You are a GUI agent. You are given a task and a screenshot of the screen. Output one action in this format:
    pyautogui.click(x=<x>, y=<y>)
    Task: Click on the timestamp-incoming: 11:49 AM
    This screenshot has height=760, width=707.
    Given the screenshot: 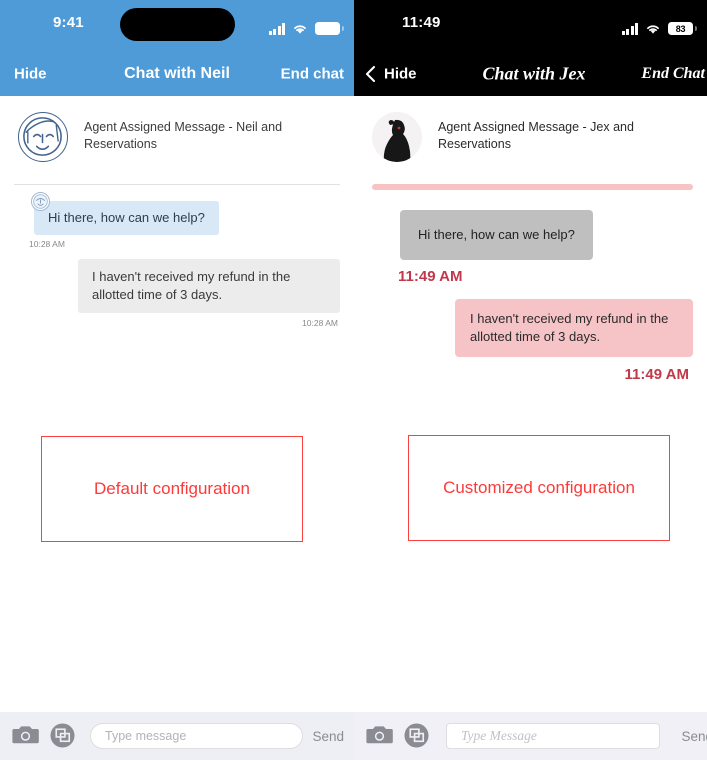 What is the action you would take?
    pyautogui.click(x=430, y=276)
    